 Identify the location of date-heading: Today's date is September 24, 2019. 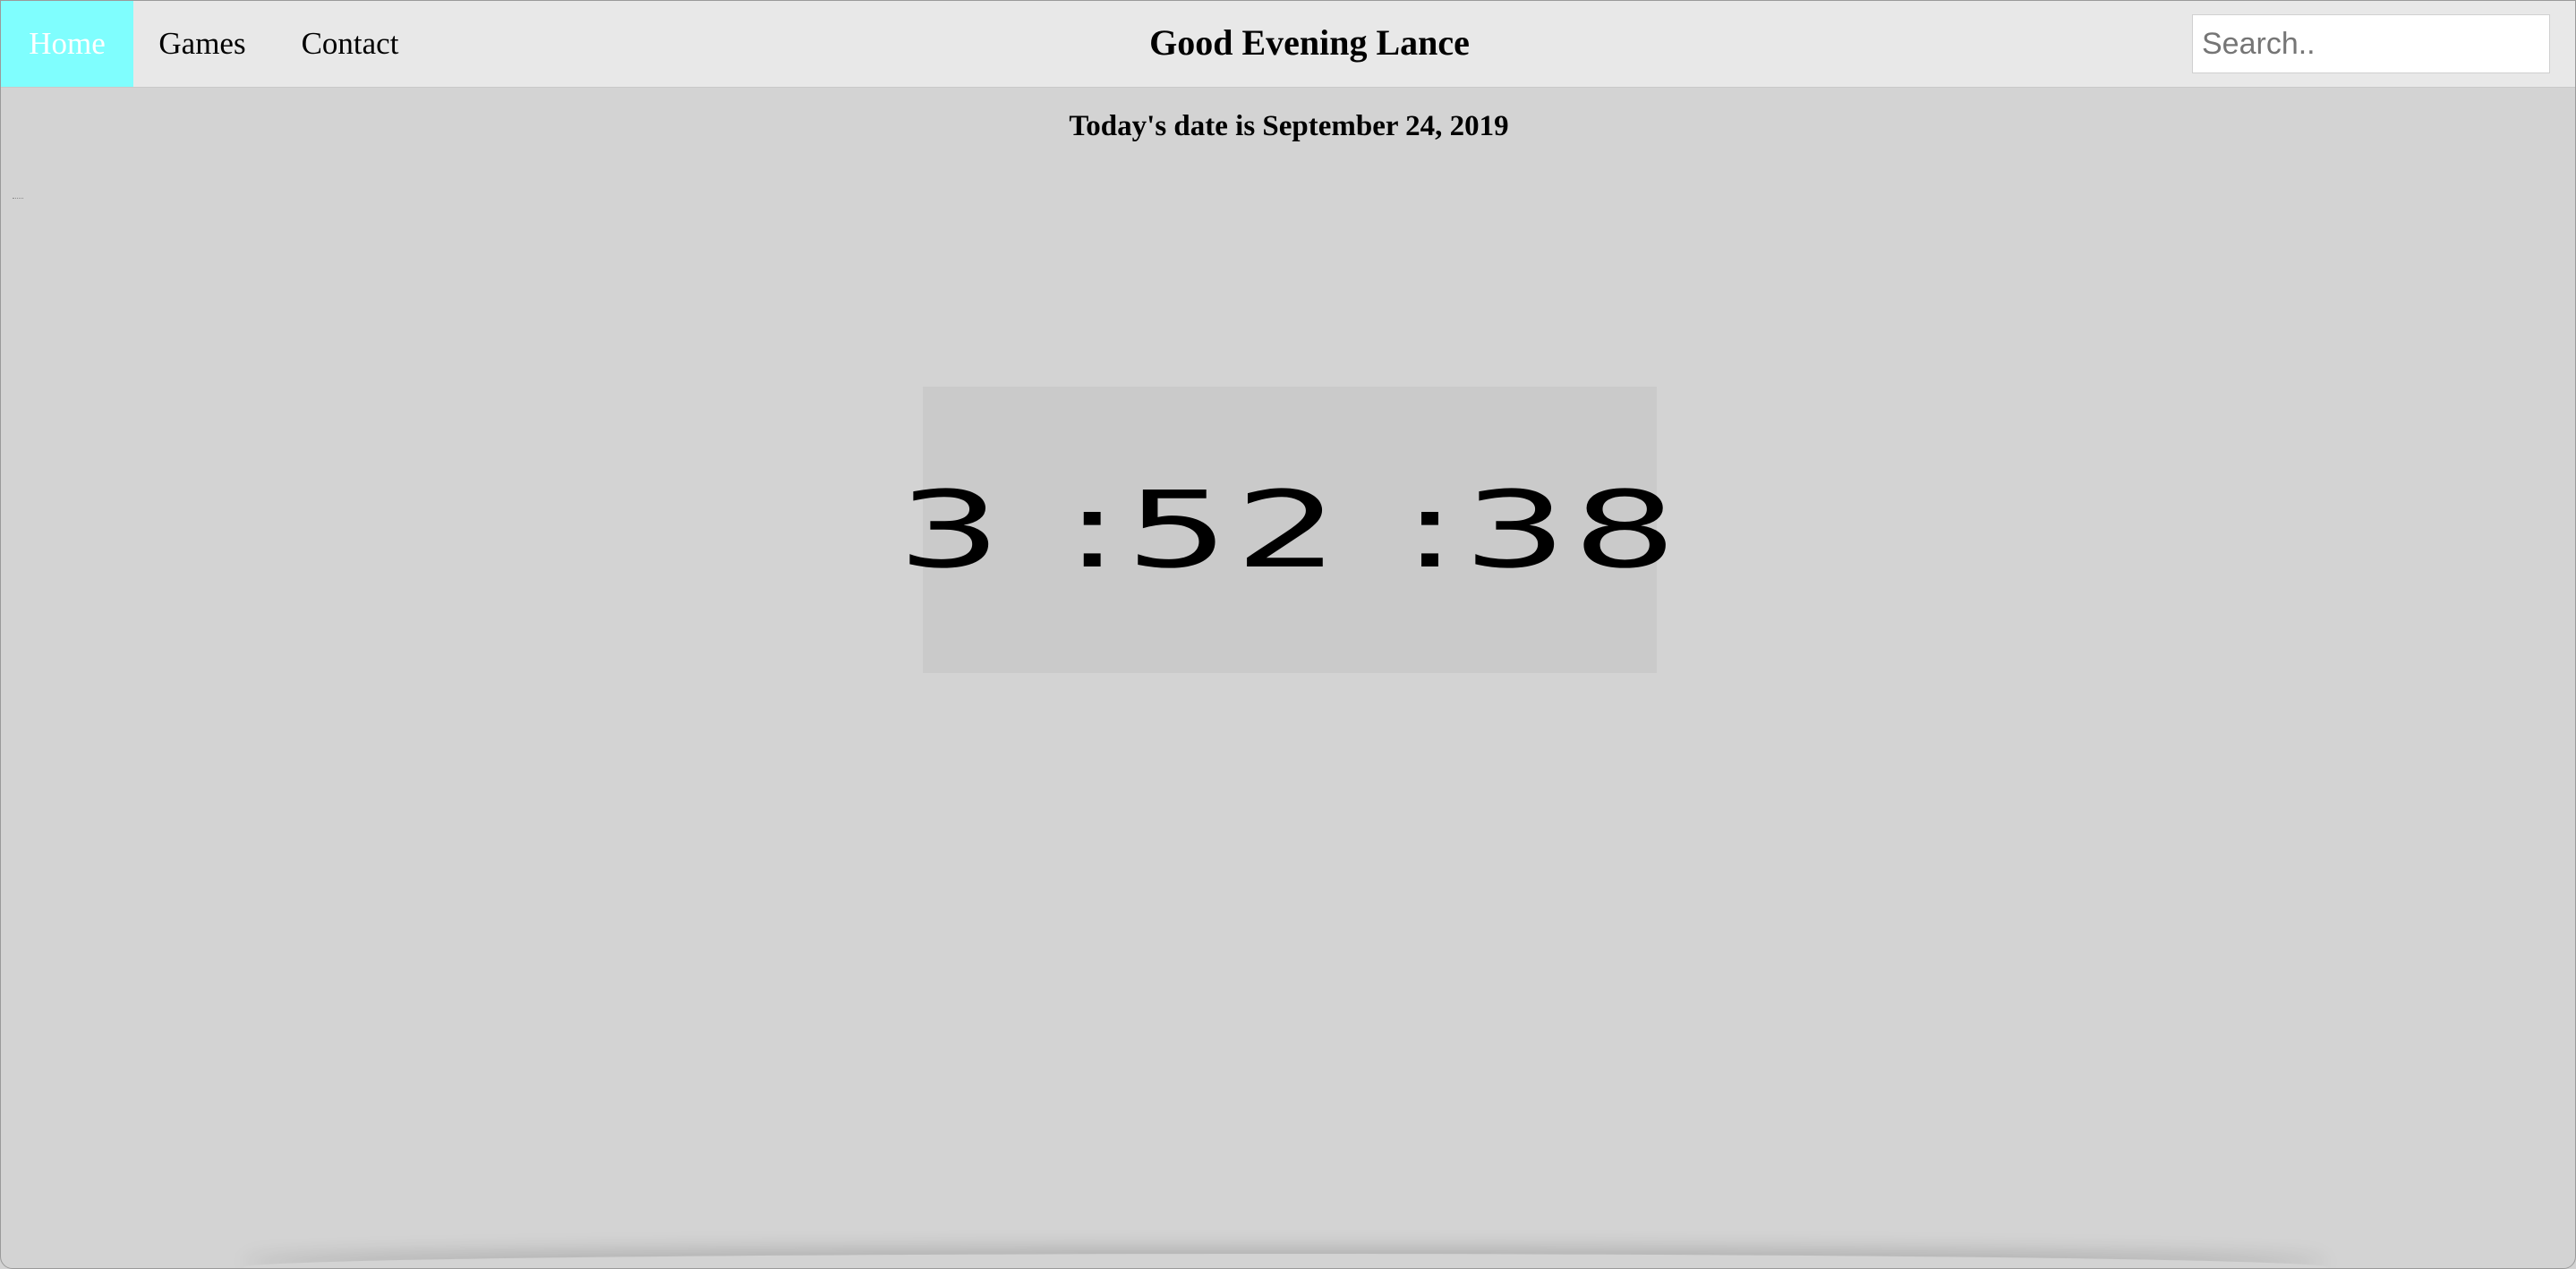
(1289, 126).